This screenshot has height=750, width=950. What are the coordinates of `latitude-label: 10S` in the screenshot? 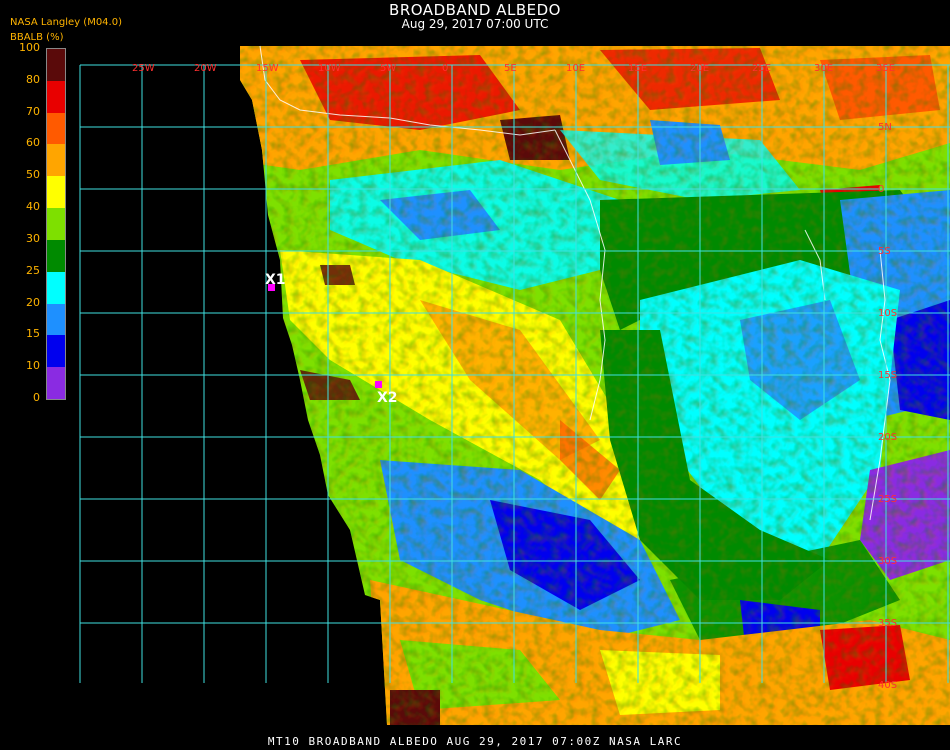 It's located at (887, 313).